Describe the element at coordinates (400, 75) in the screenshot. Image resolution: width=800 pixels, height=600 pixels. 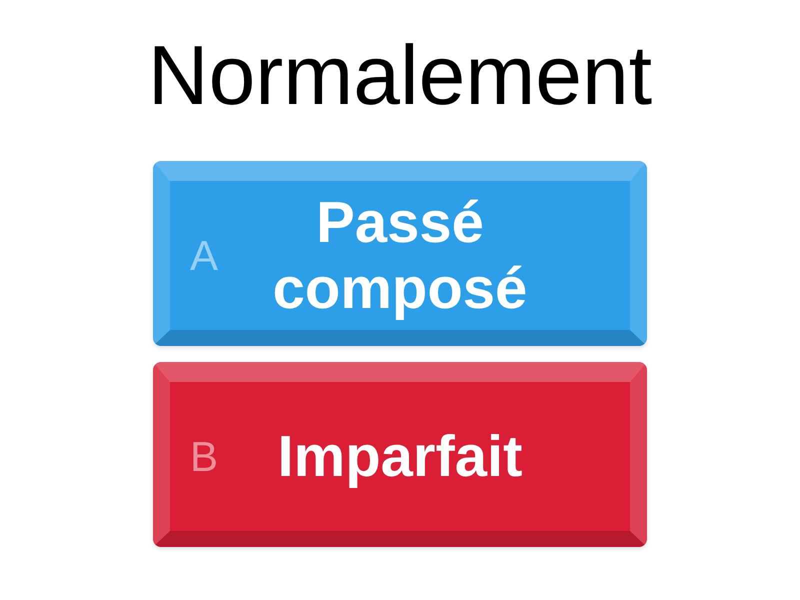
I see `question-title: Normalement` at that location.